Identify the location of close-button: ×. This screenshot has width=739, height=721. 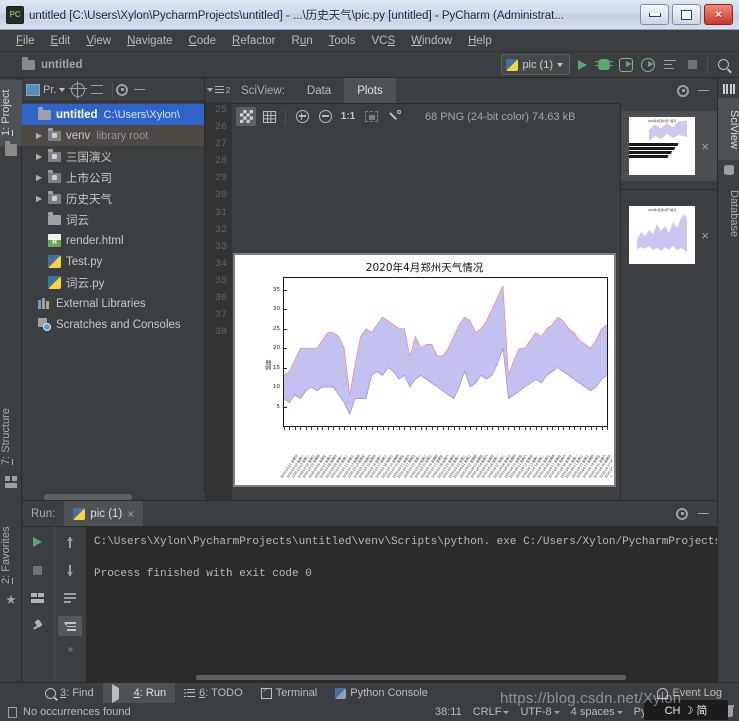
(718, 14).